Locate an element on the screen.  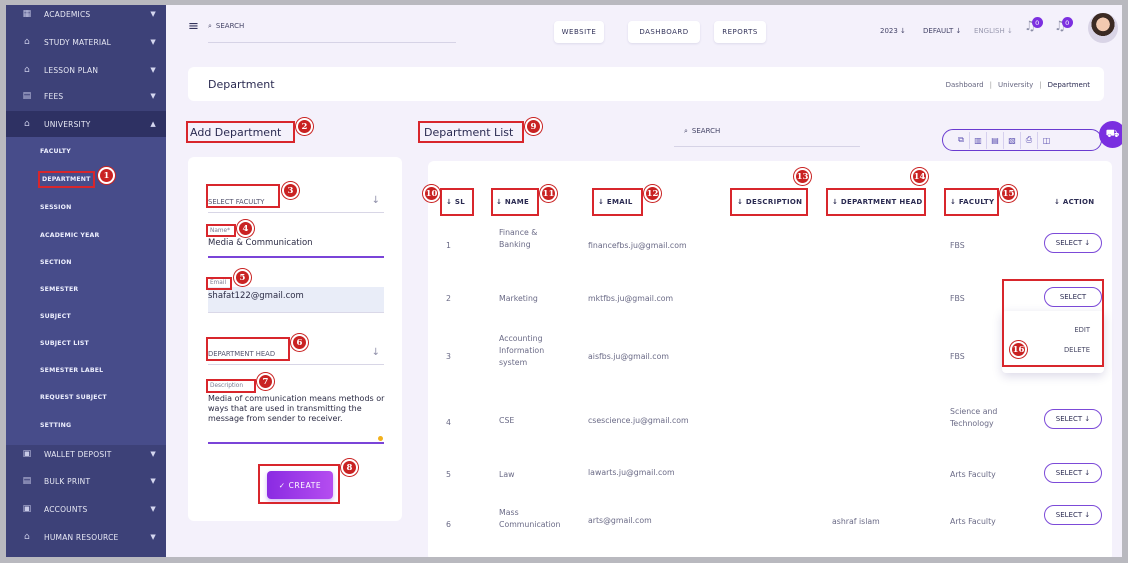
sidebar-item-fees: ▤ FEES ▼ is located at coordinates (86, 96).